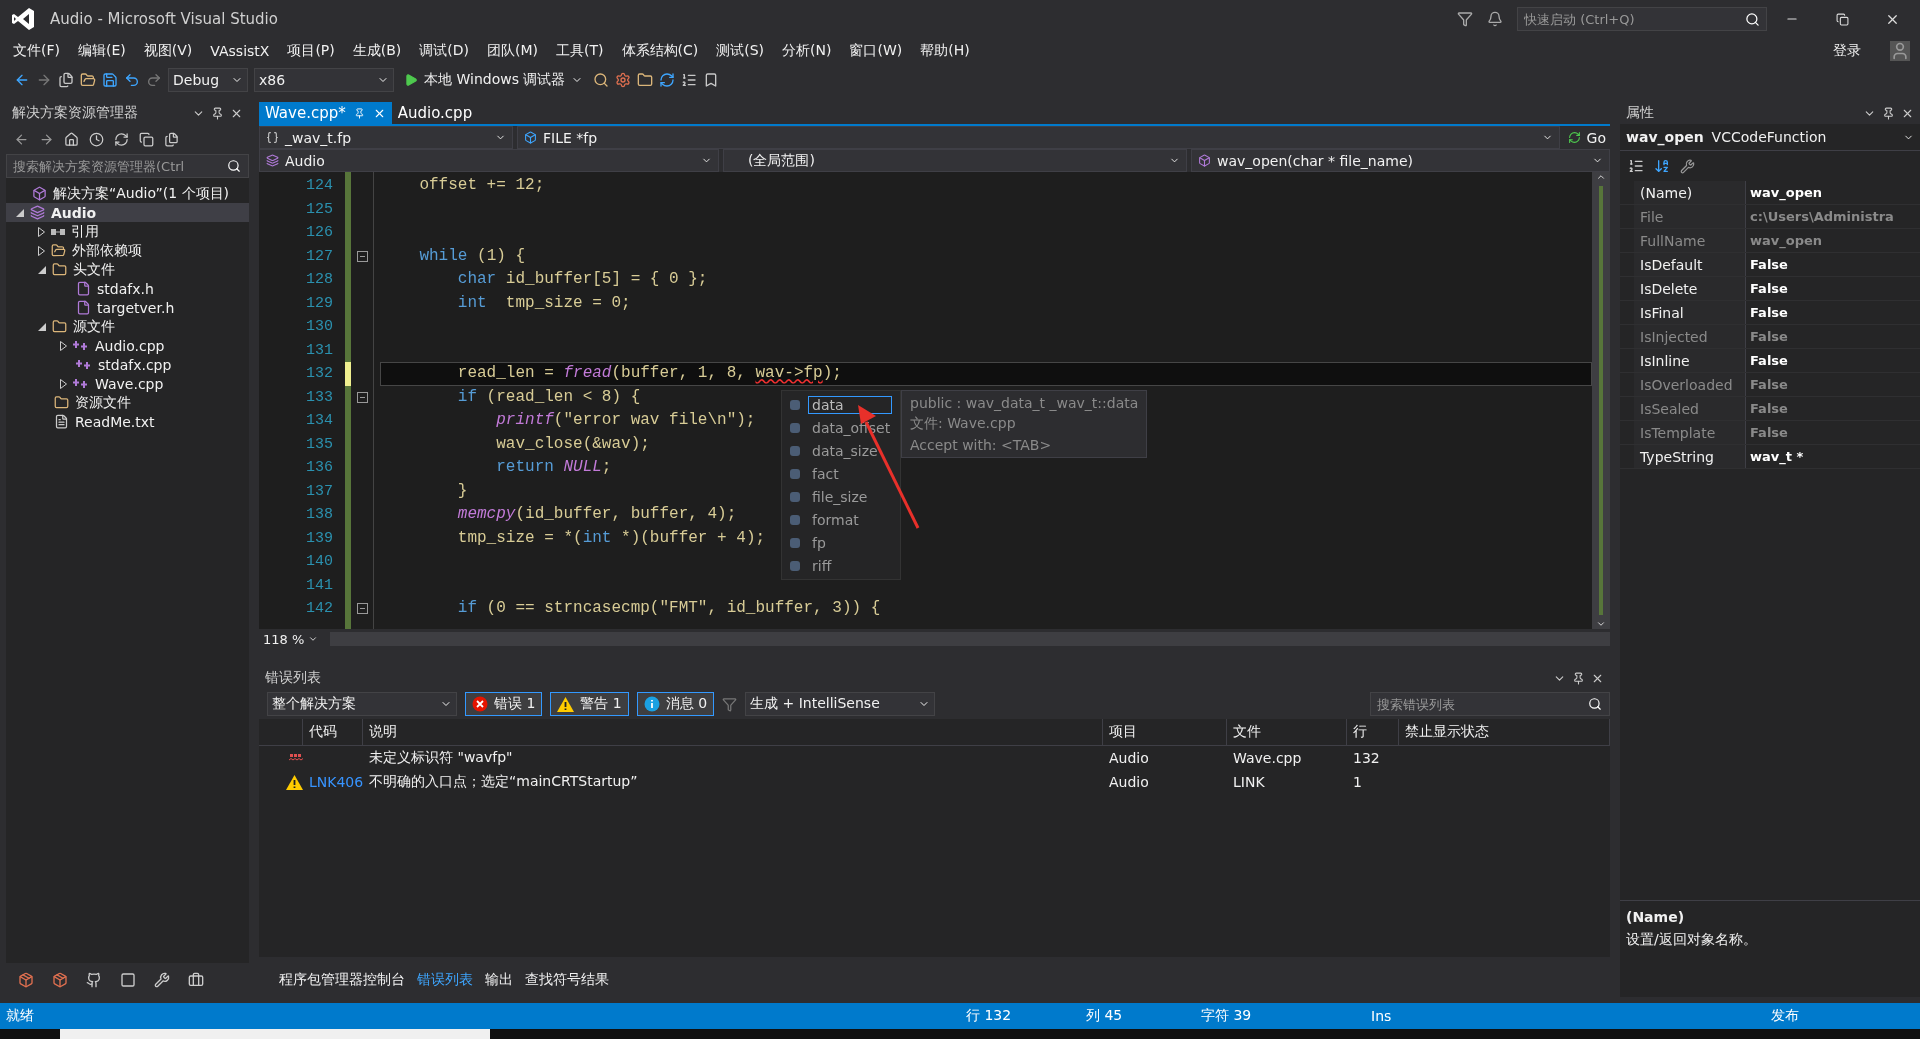 Image resolution: width=1920 pixels, height=1039 pixels. What do you see at coordinates (1601, 400) in the screenshot?
I see `scrollbar` at bounding box center [1601, 400].